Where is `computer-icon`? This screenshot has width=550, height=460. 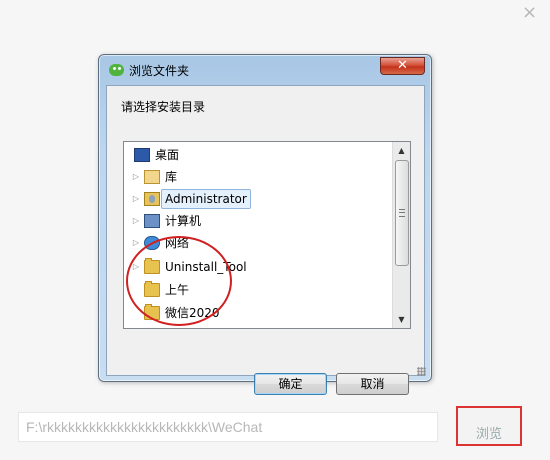
computer-icon is located at coordinates (152, 221).